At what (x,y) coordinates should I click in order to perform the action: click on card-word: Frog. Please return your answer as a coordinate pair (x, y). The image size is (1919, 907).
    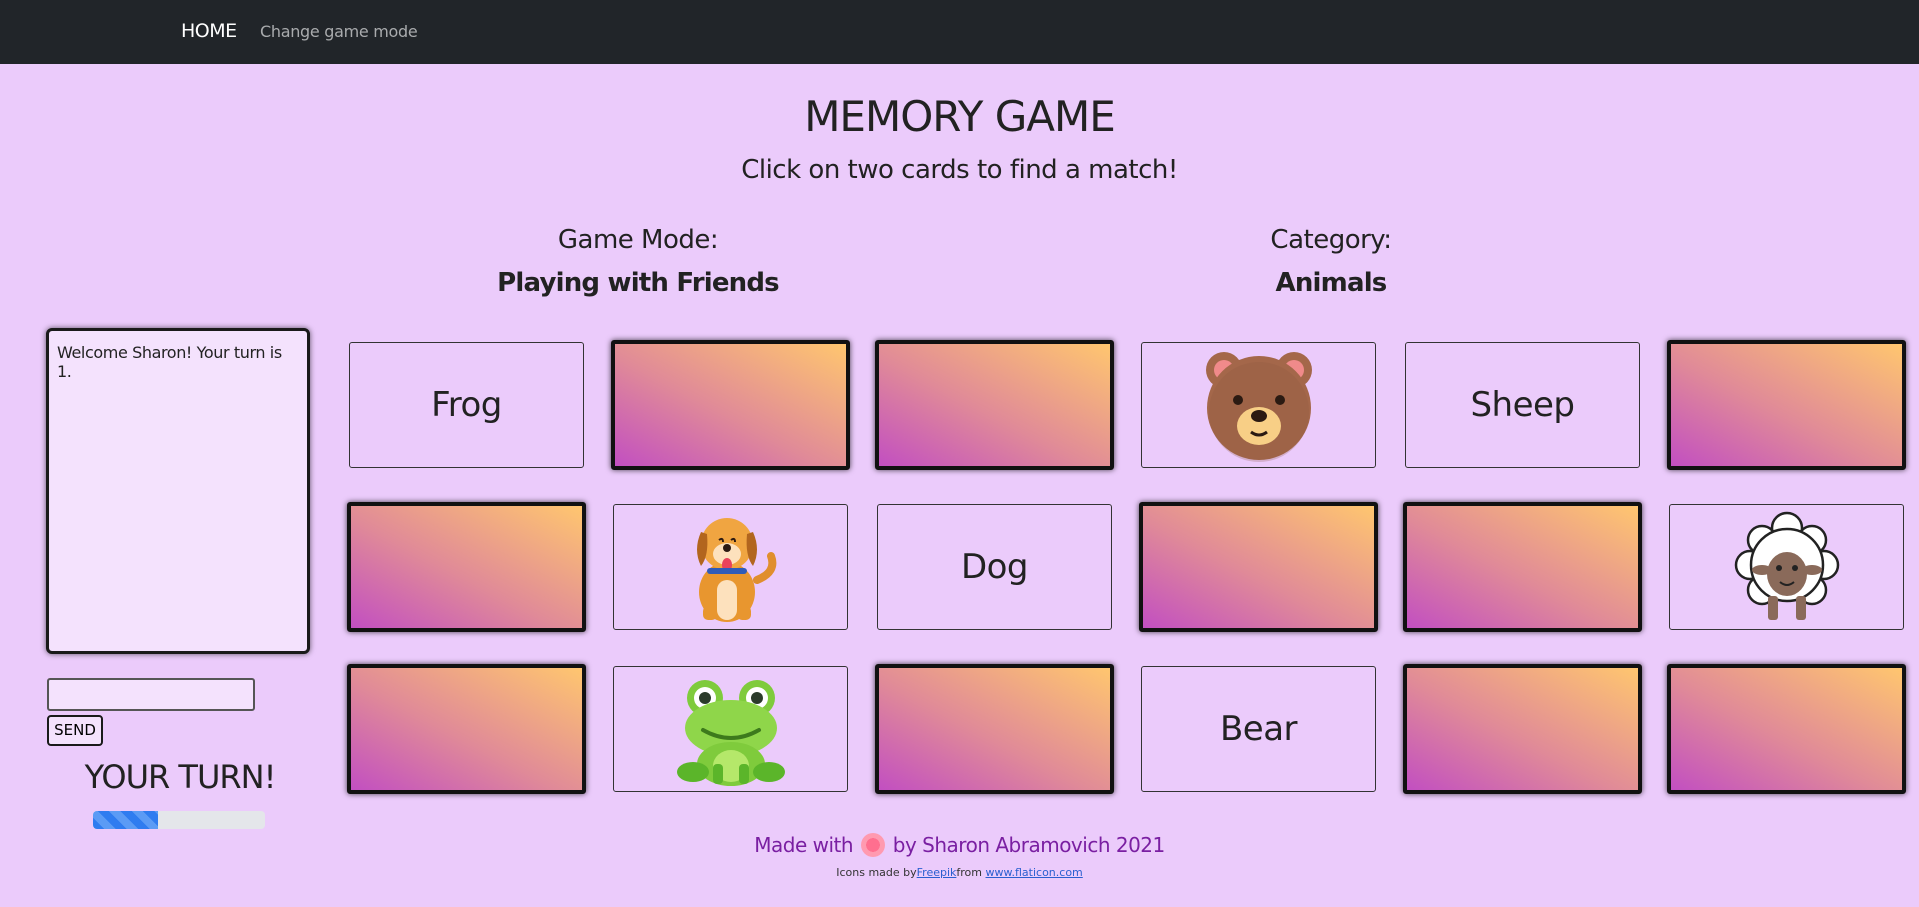
    Looking at the image, I should click on (466, 405).